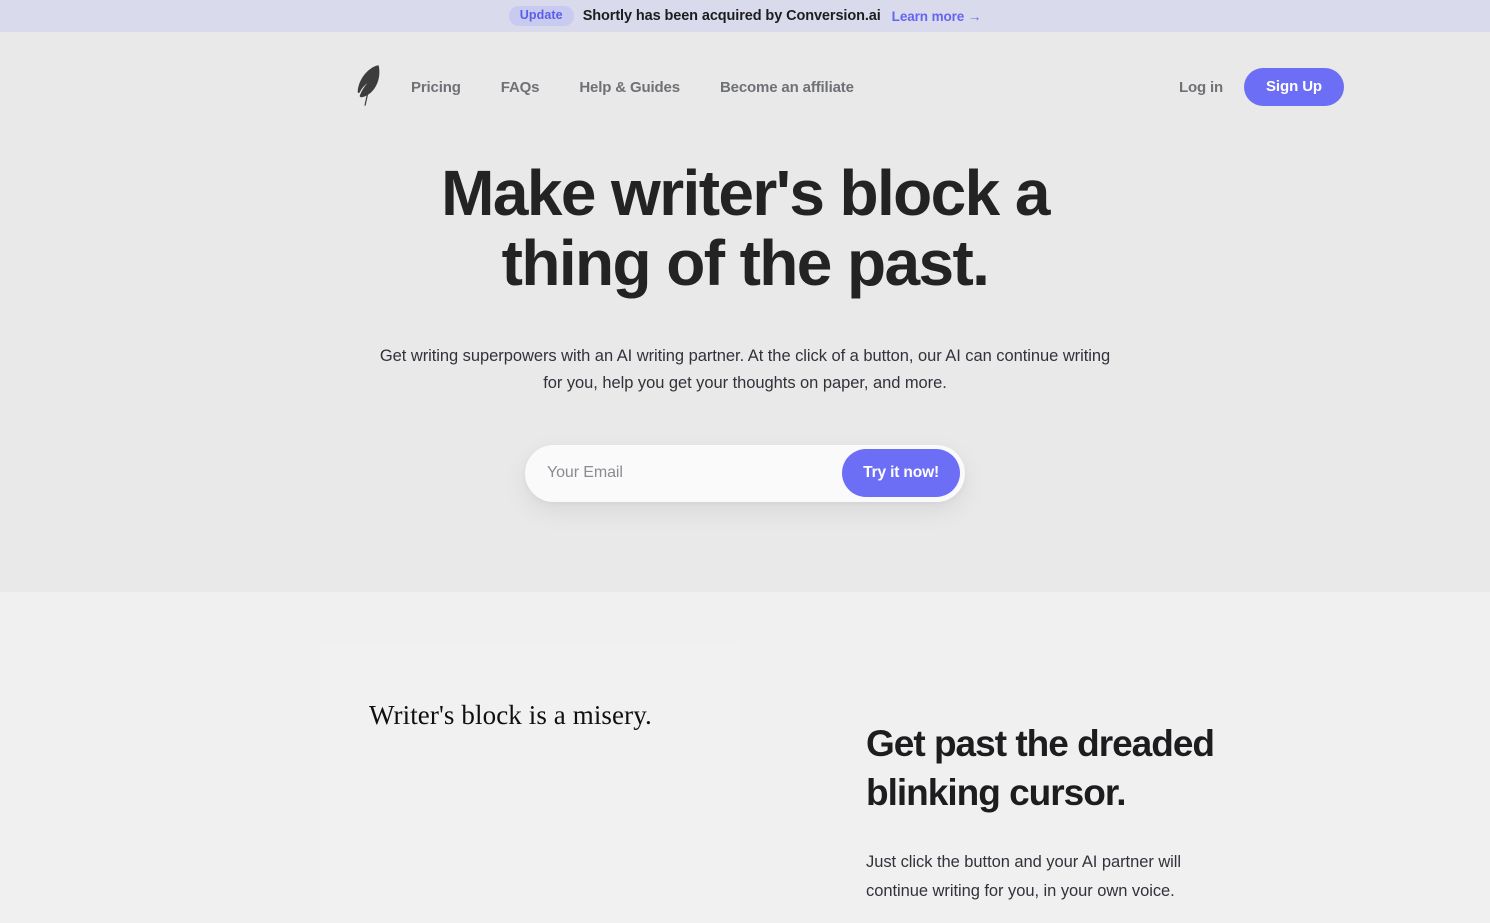  I want to click on feature-title-line-1: Get past the dreaded, so click(1040, 743).